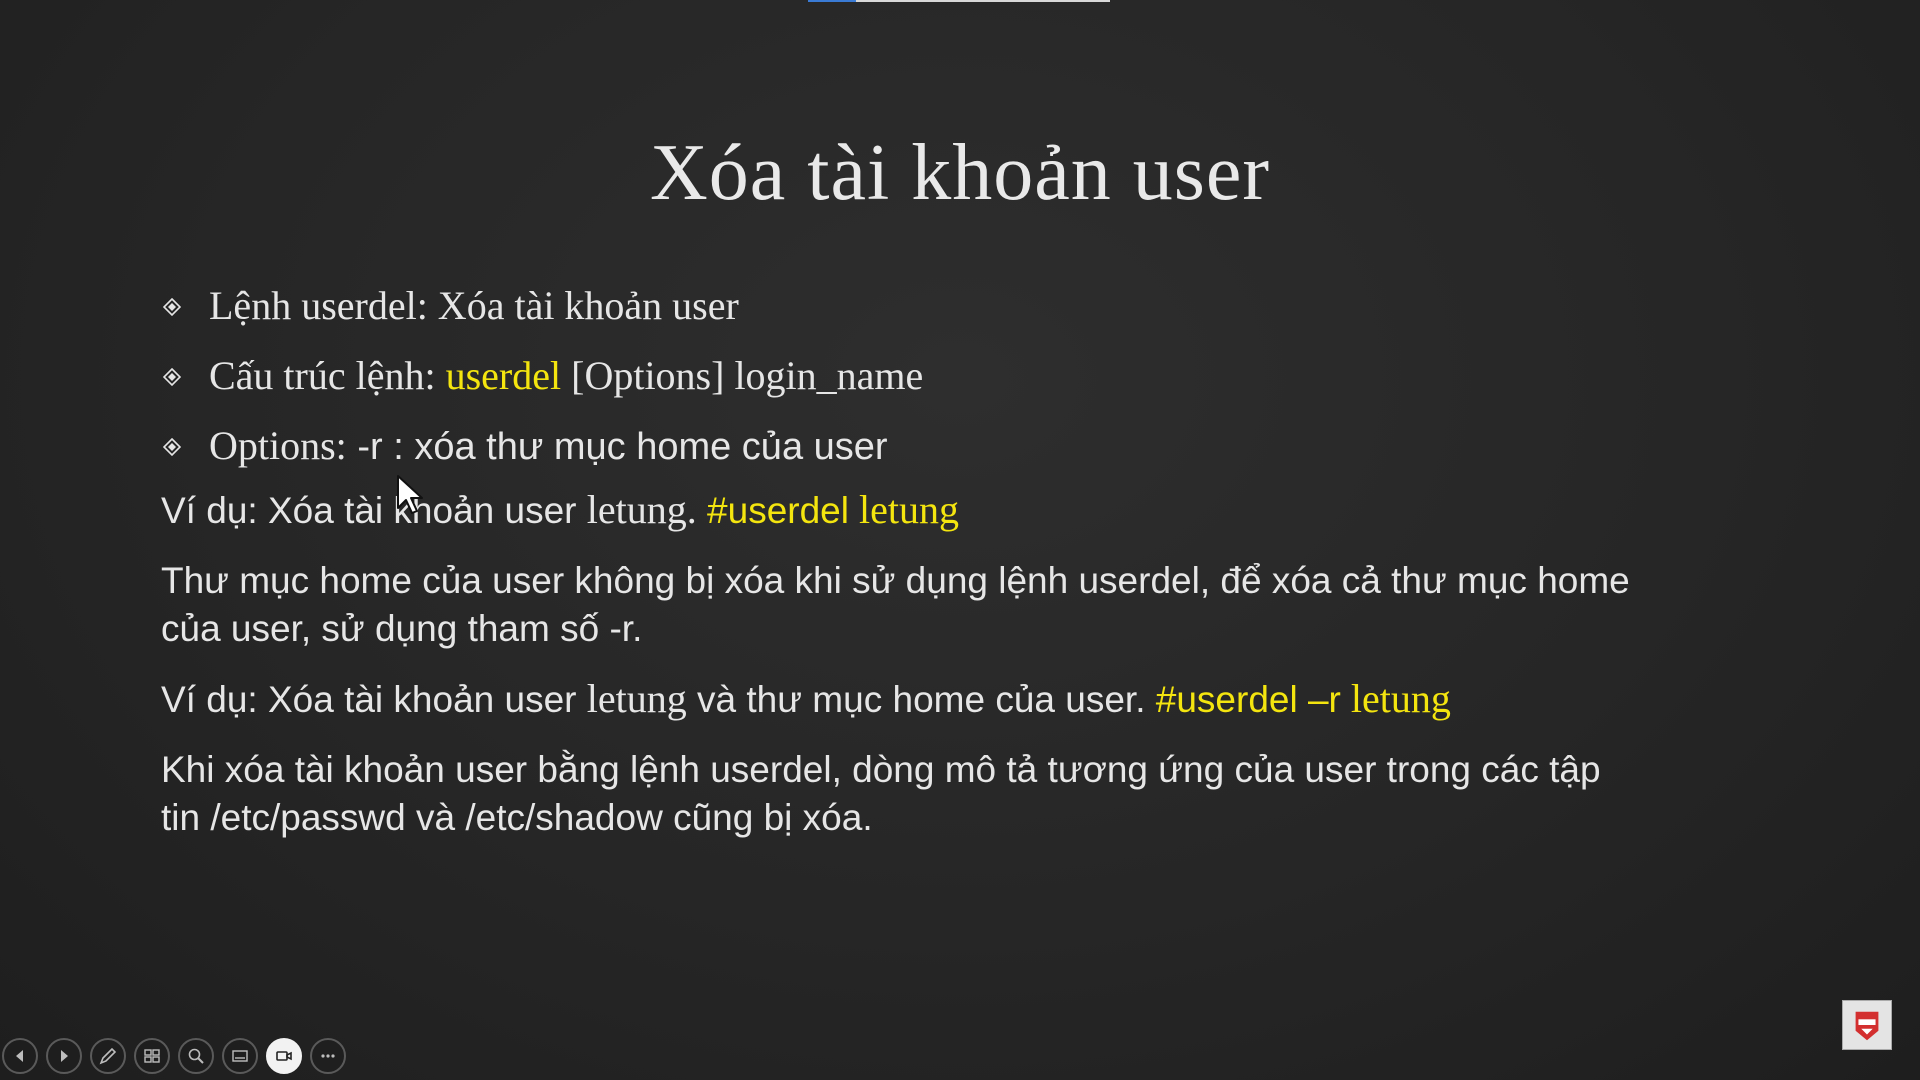 Image resolution: width=1920 pixels, height=1080 pixels. I want to click on next-slide-button, so click(64, 1056).